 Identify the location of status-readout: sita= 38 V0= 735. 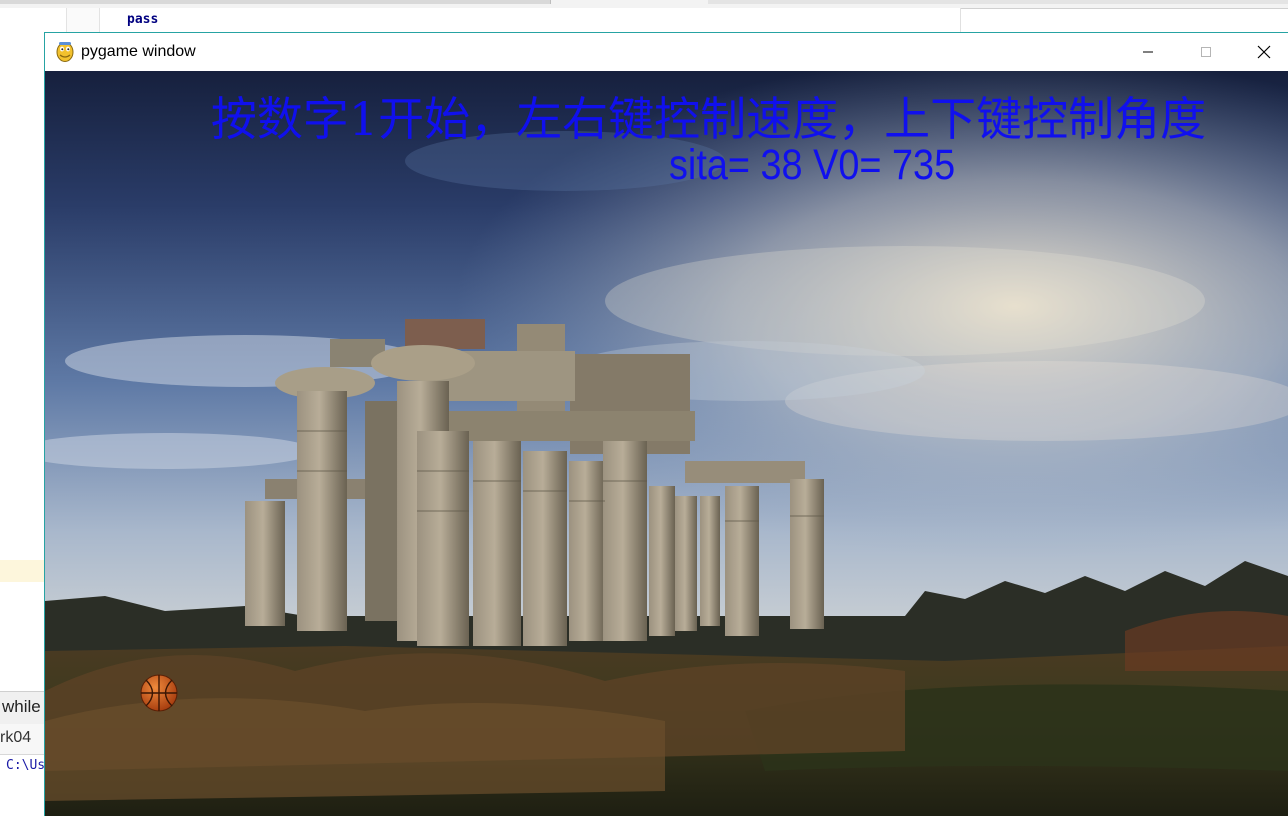
(812, 165).